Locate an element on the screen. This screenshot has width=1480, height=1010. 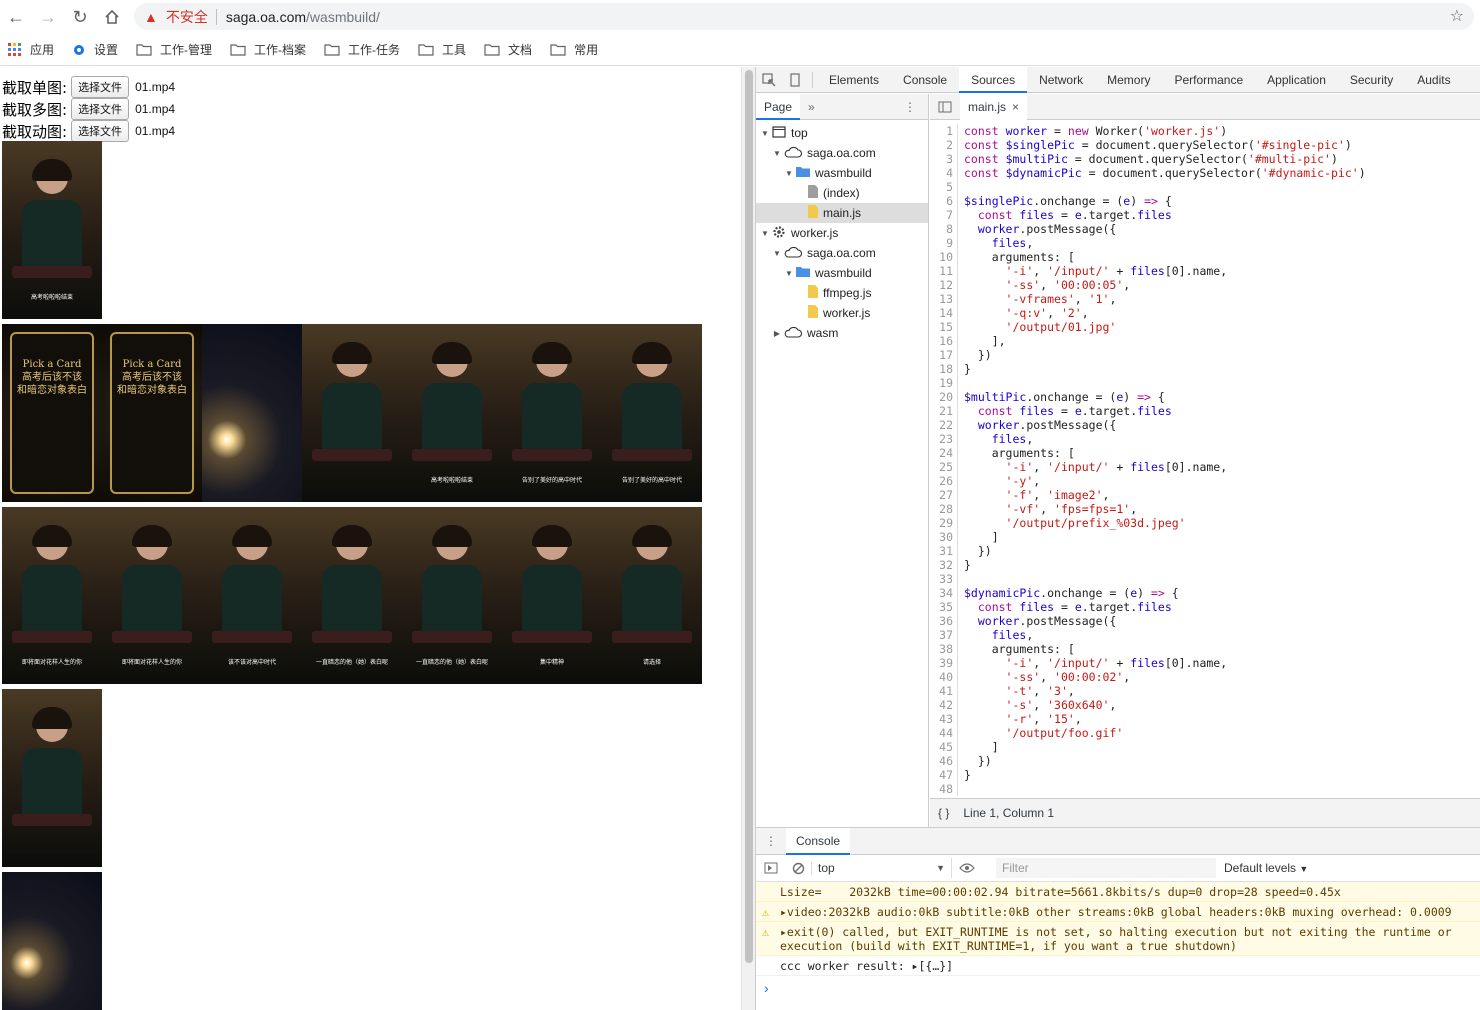
tree-item-ffmpegjs: ffmpeg.js is located at coordinates (842, 293).